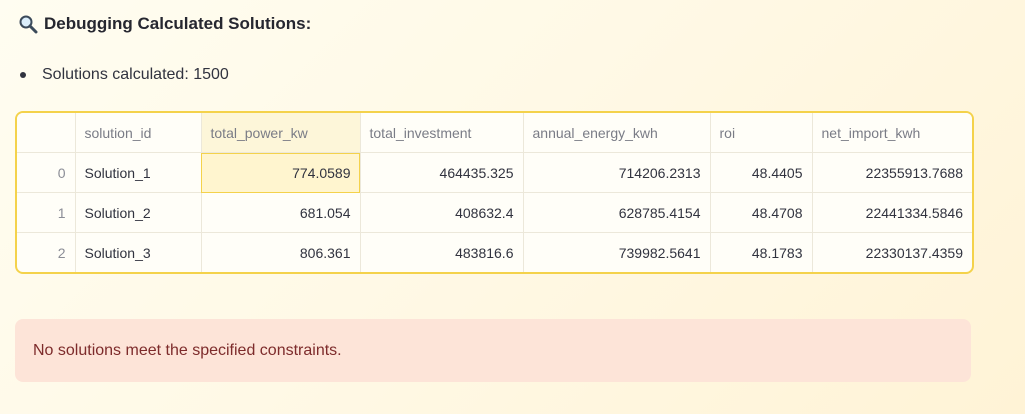 This screenshot has height=414, width=1025. I want to click on cell-roi: 48.1783, so click(761, 252).